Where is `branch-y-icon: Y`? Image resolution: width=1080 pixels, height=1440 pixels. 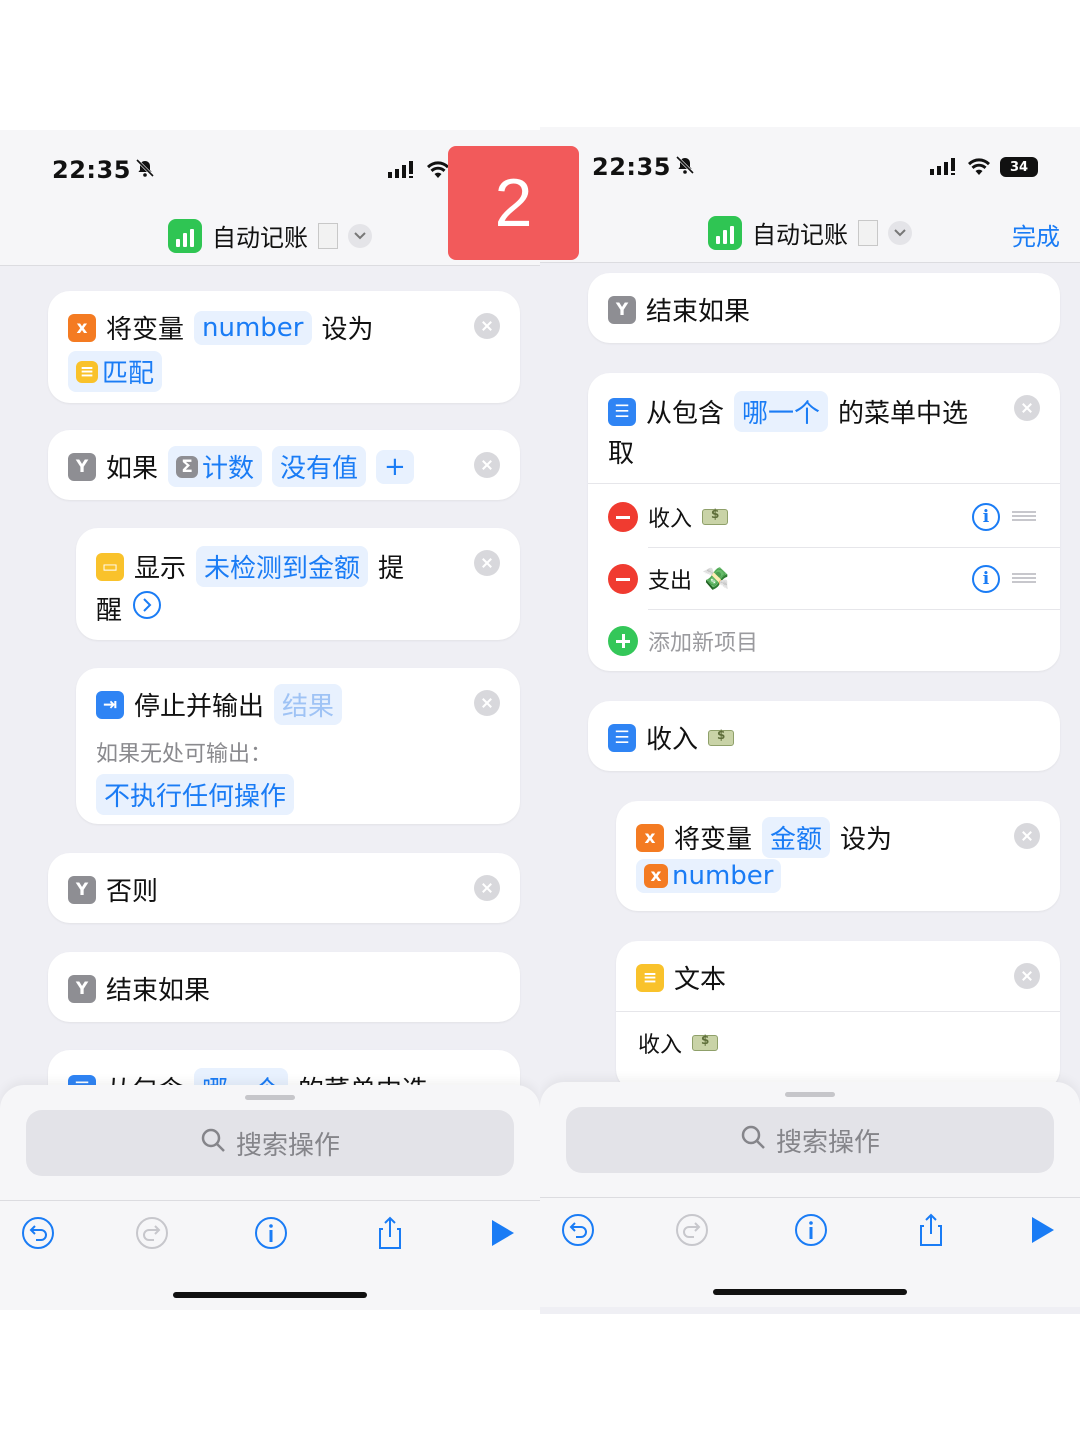
branch-y-icon: Y is located at coordinates (82, 889).